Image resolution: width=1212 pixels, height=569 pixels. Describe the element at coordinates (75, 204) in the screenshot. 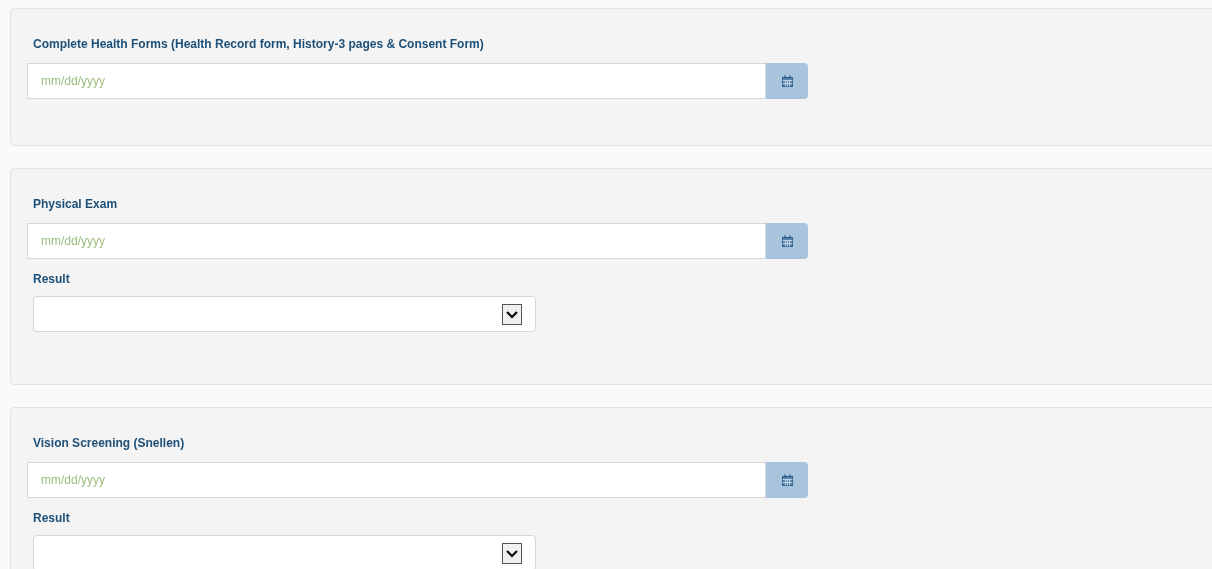

I see `section-title: Physical Exam` at that location.